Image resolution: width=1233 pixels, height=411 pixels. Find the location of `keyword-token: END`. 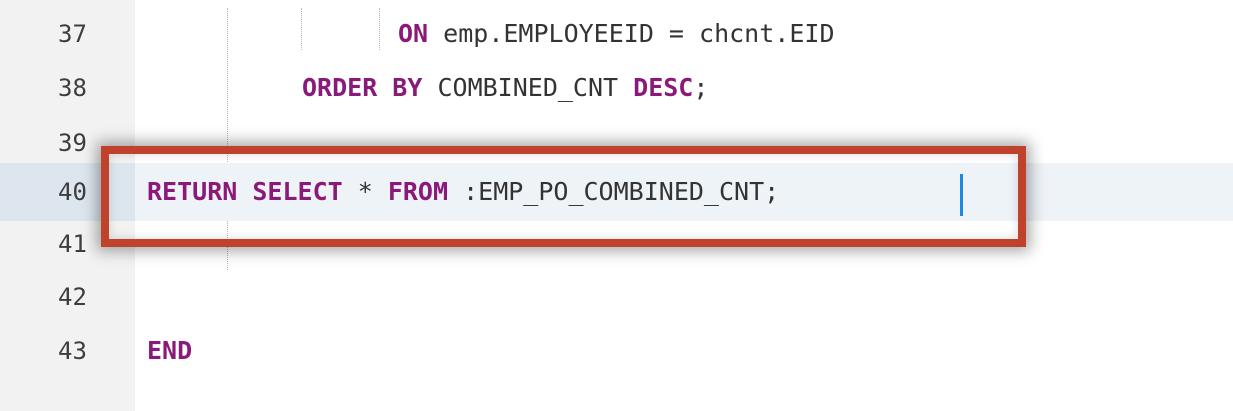

keyword-token: END is located at coordinates (170, 350).